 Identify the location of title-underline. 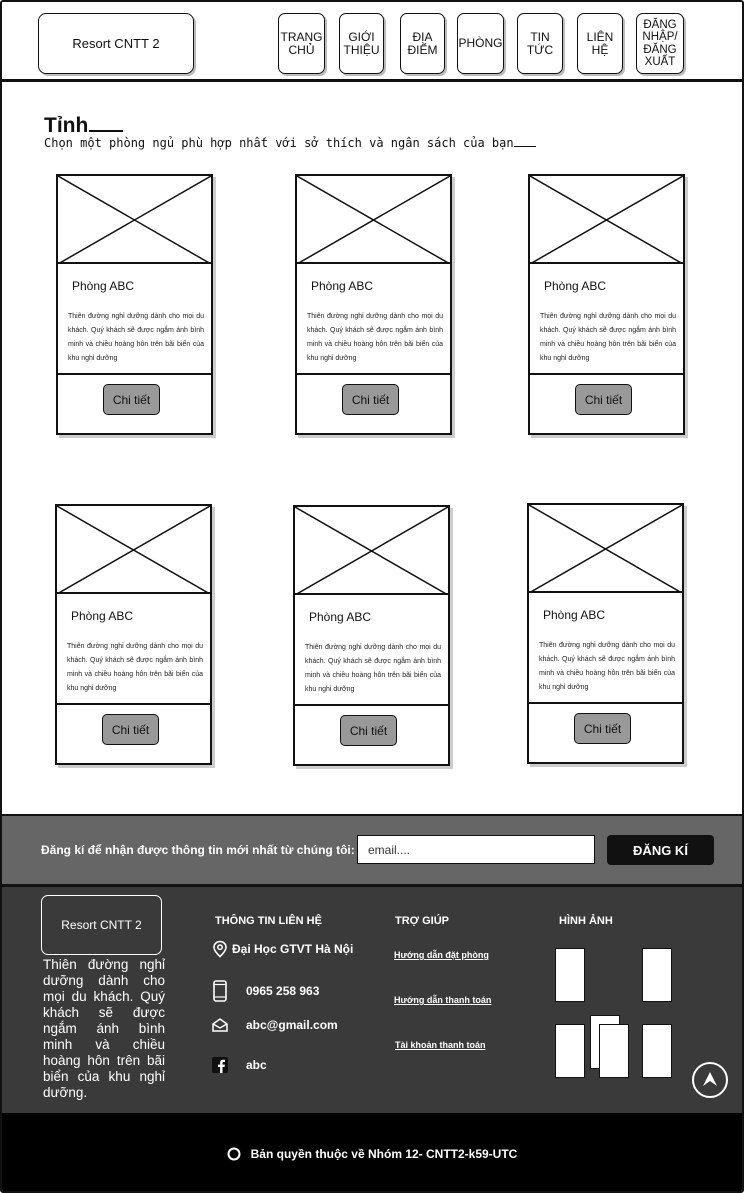
(106, 131).